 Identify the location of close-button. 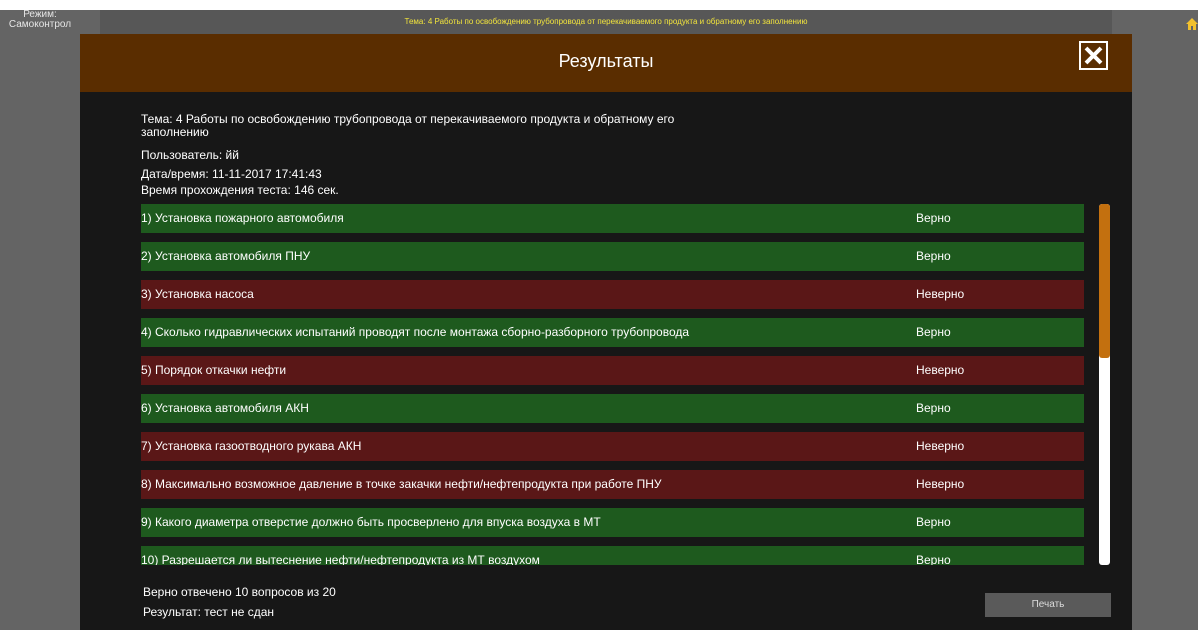
(1093, 55).